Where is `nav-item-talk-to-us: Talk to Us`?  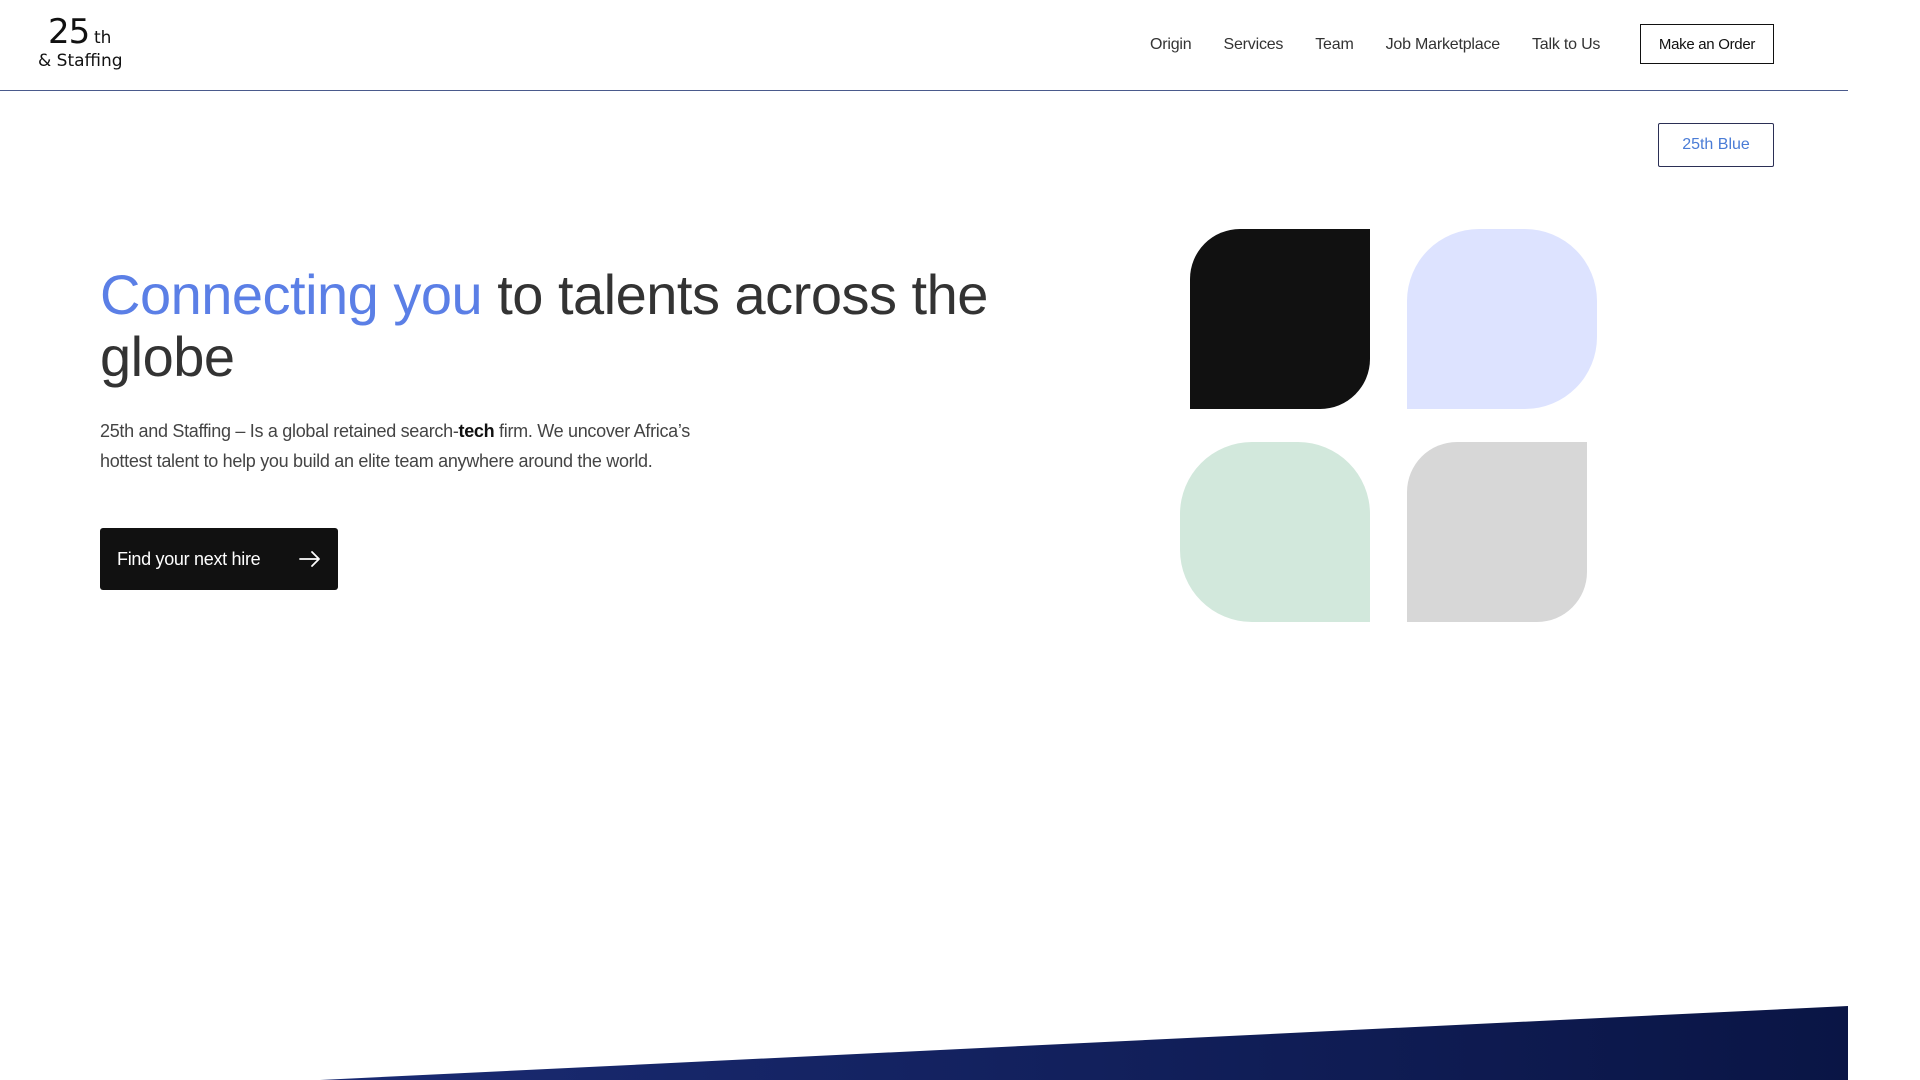
nav-item-talk-to-us: Talk to Us is located at coordinates (1566, 45).